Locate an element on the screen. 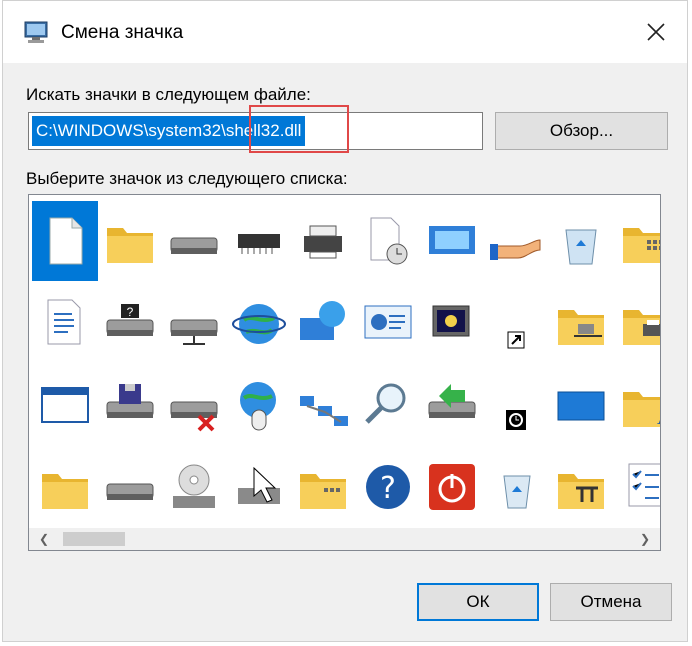  close-icon is located at coordinates (656, 32).